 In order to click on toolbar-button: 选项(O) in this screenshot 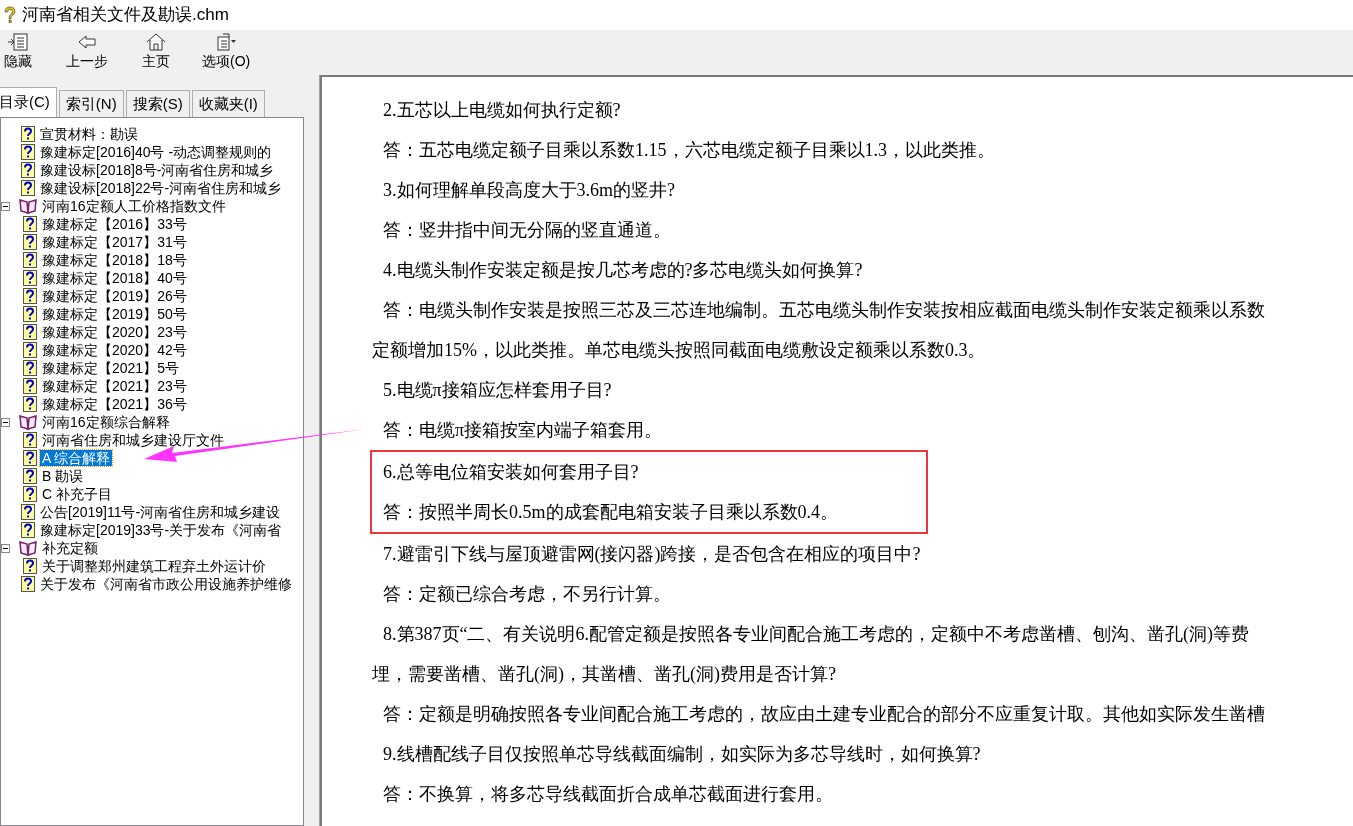, I will do `click(226, 51)`.